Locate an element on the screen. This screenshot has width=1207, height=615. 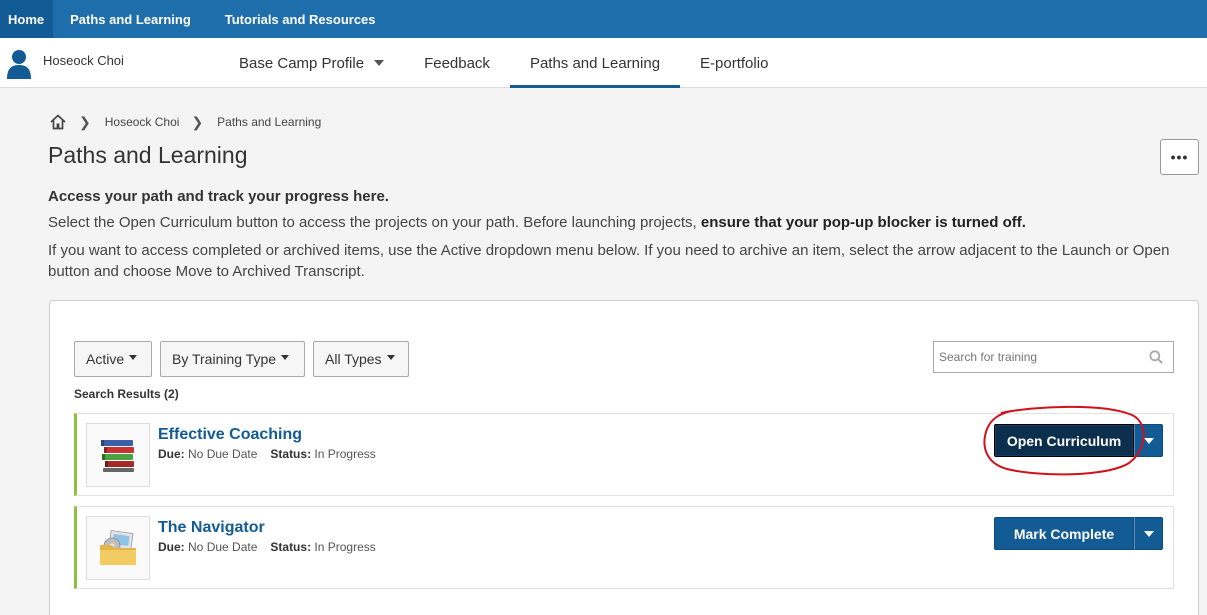
mark-complete-button: Mark Complete is located at coordinates (1064, 533).